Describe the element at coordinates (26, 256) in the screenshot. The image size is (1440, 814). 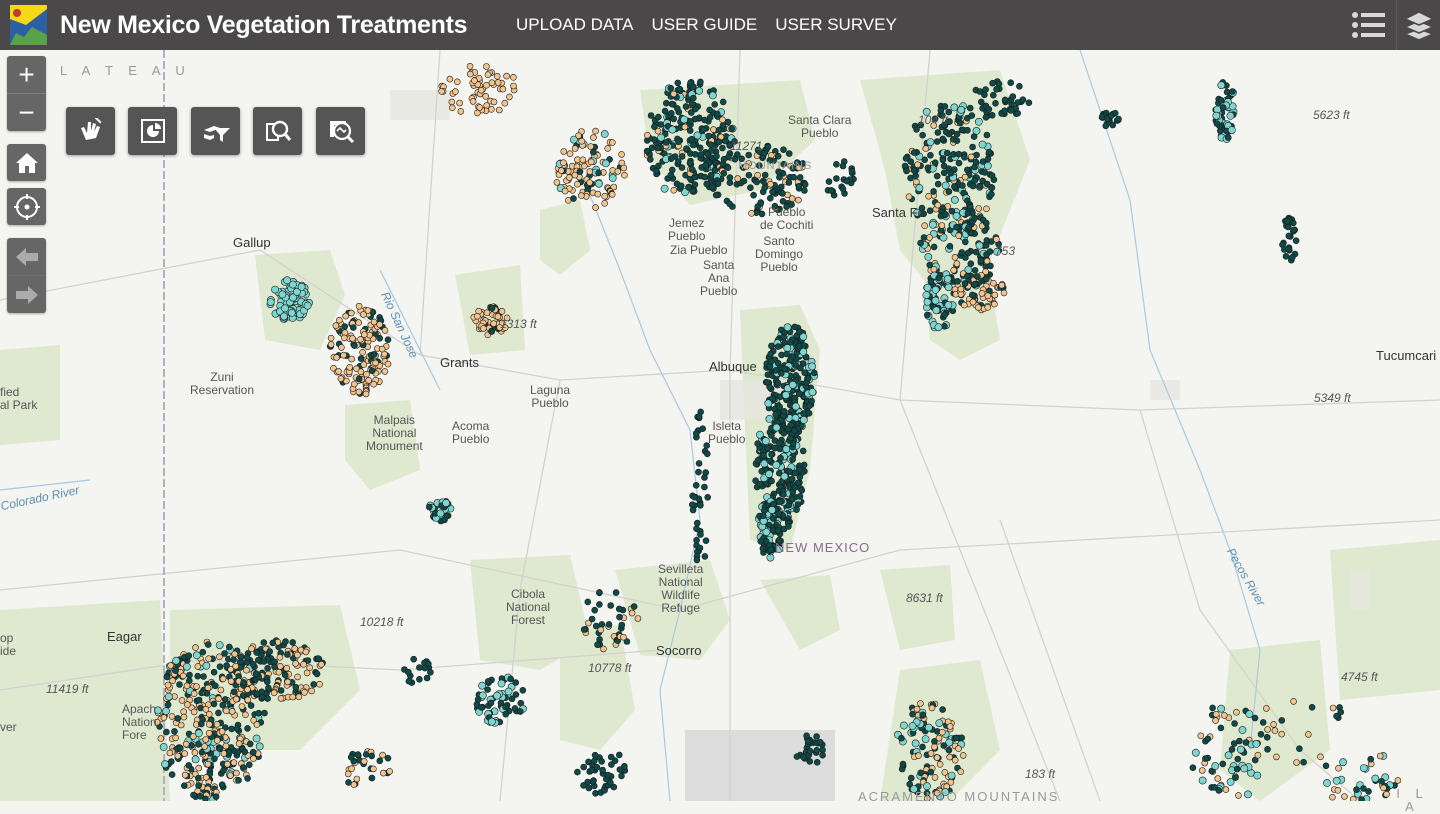
I see `previous-extent-button` at that location.